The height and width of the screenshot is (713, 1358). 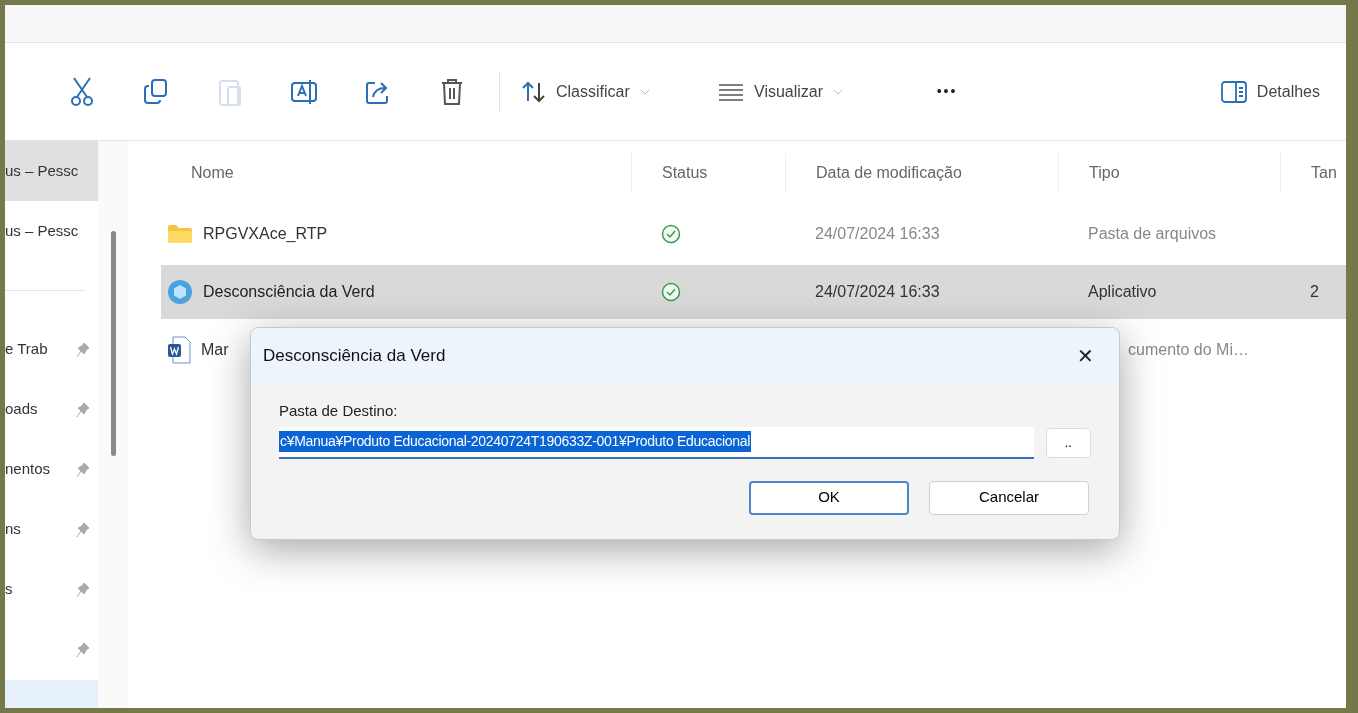 I want to click on dialog-title: Desconsciência da Verd, so click(x=354, y=356).